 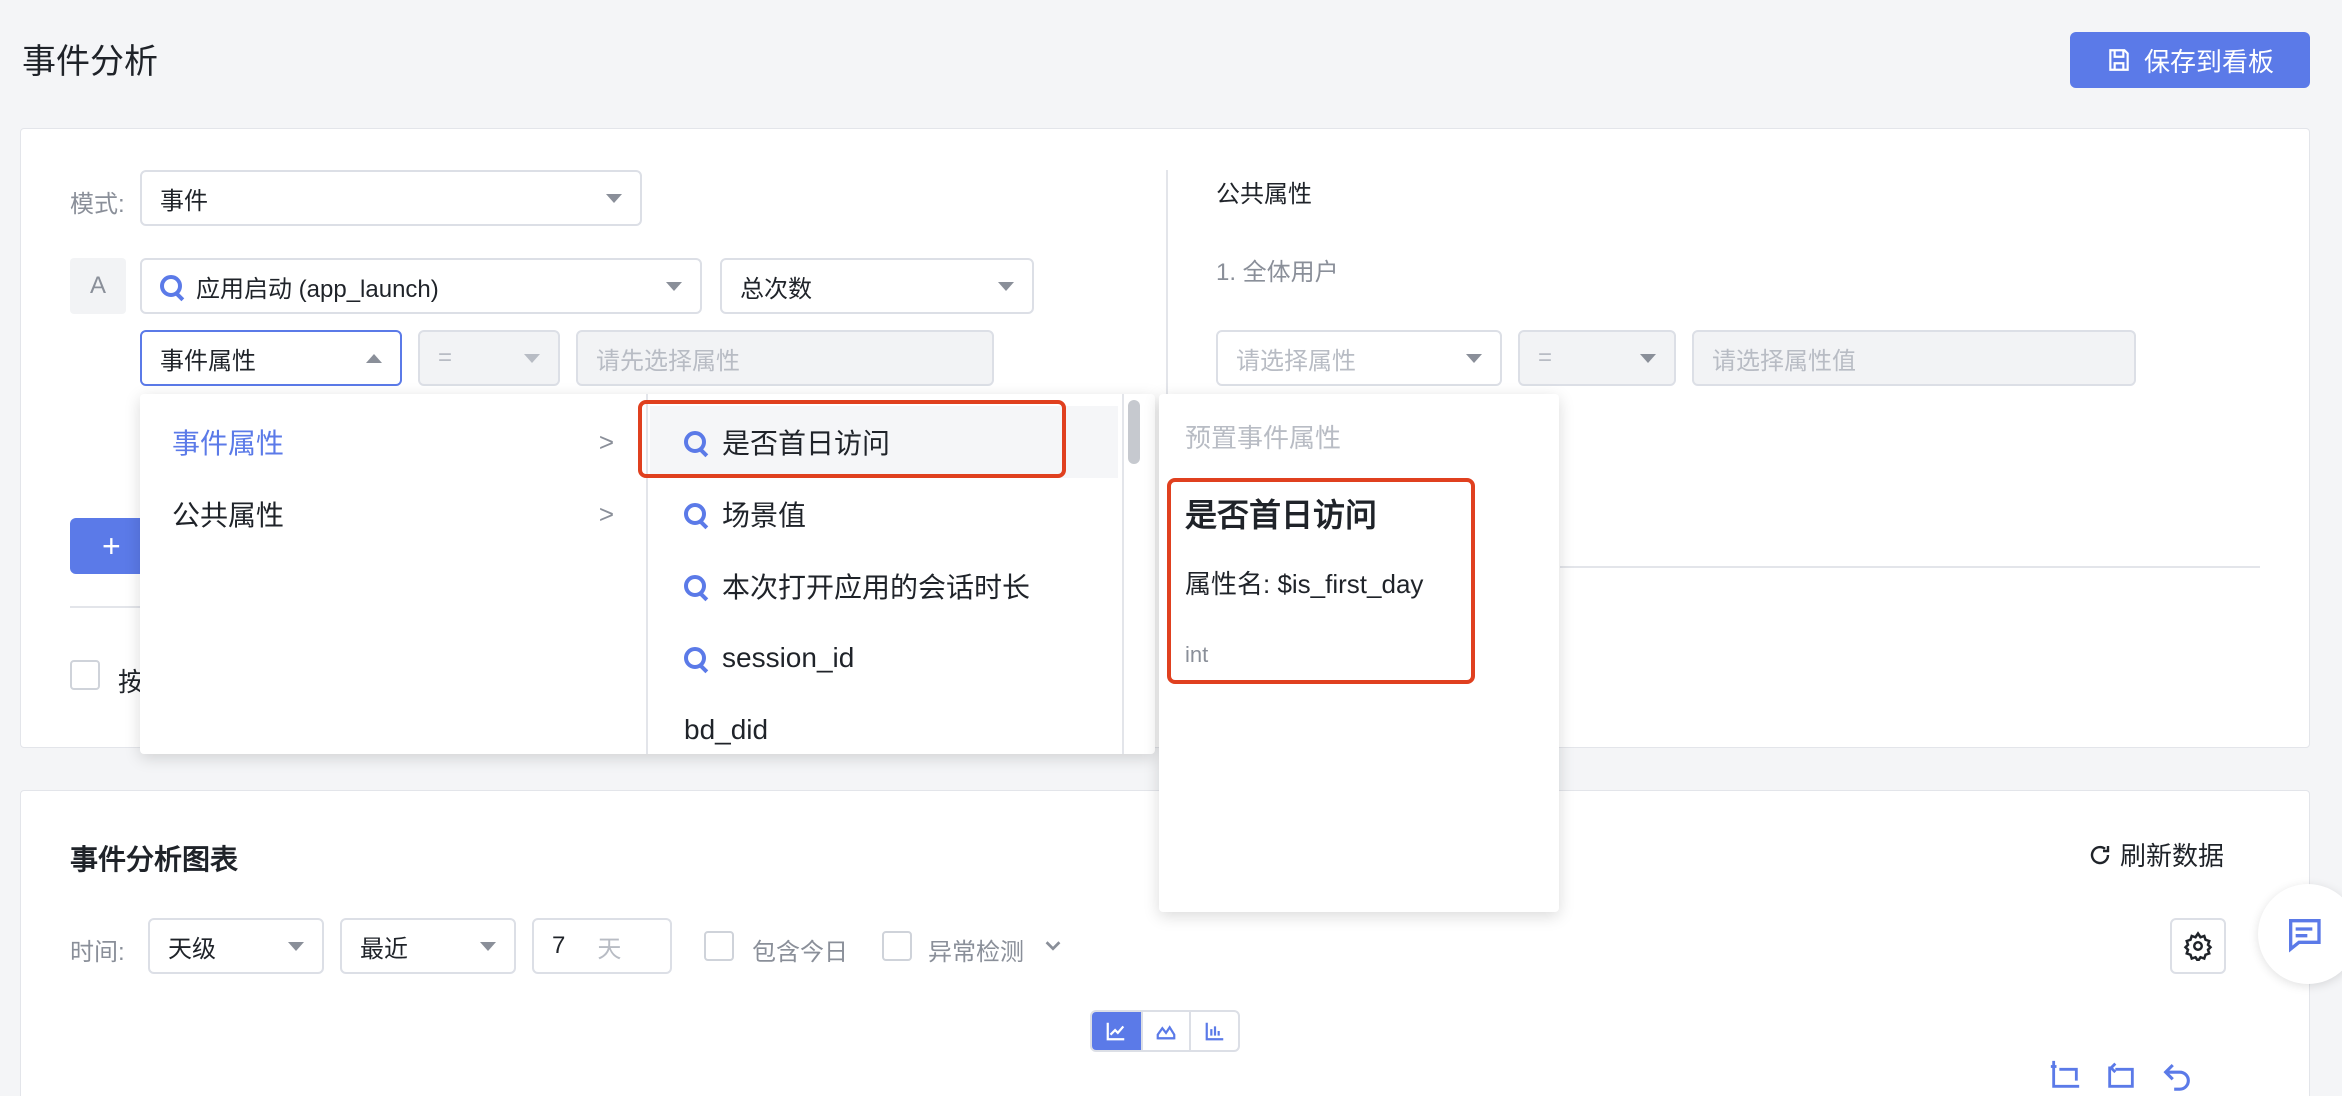 What do you see at coordinates (445, 357) in the screenshot?
I see `operator-value: =` at bounding box center [445, 357].